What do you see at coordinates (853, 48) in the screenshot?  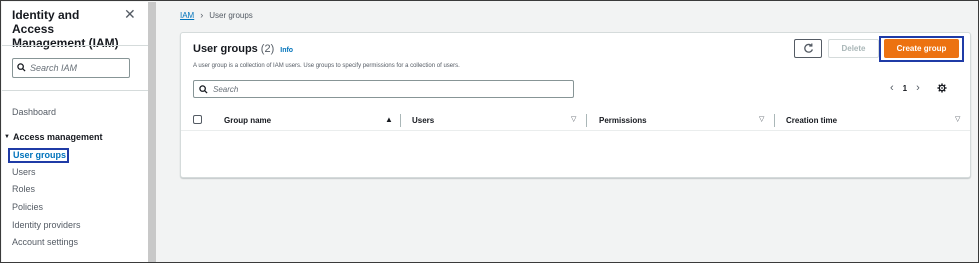 I see `delete-button: Delete` at bounding box center [853, 48].